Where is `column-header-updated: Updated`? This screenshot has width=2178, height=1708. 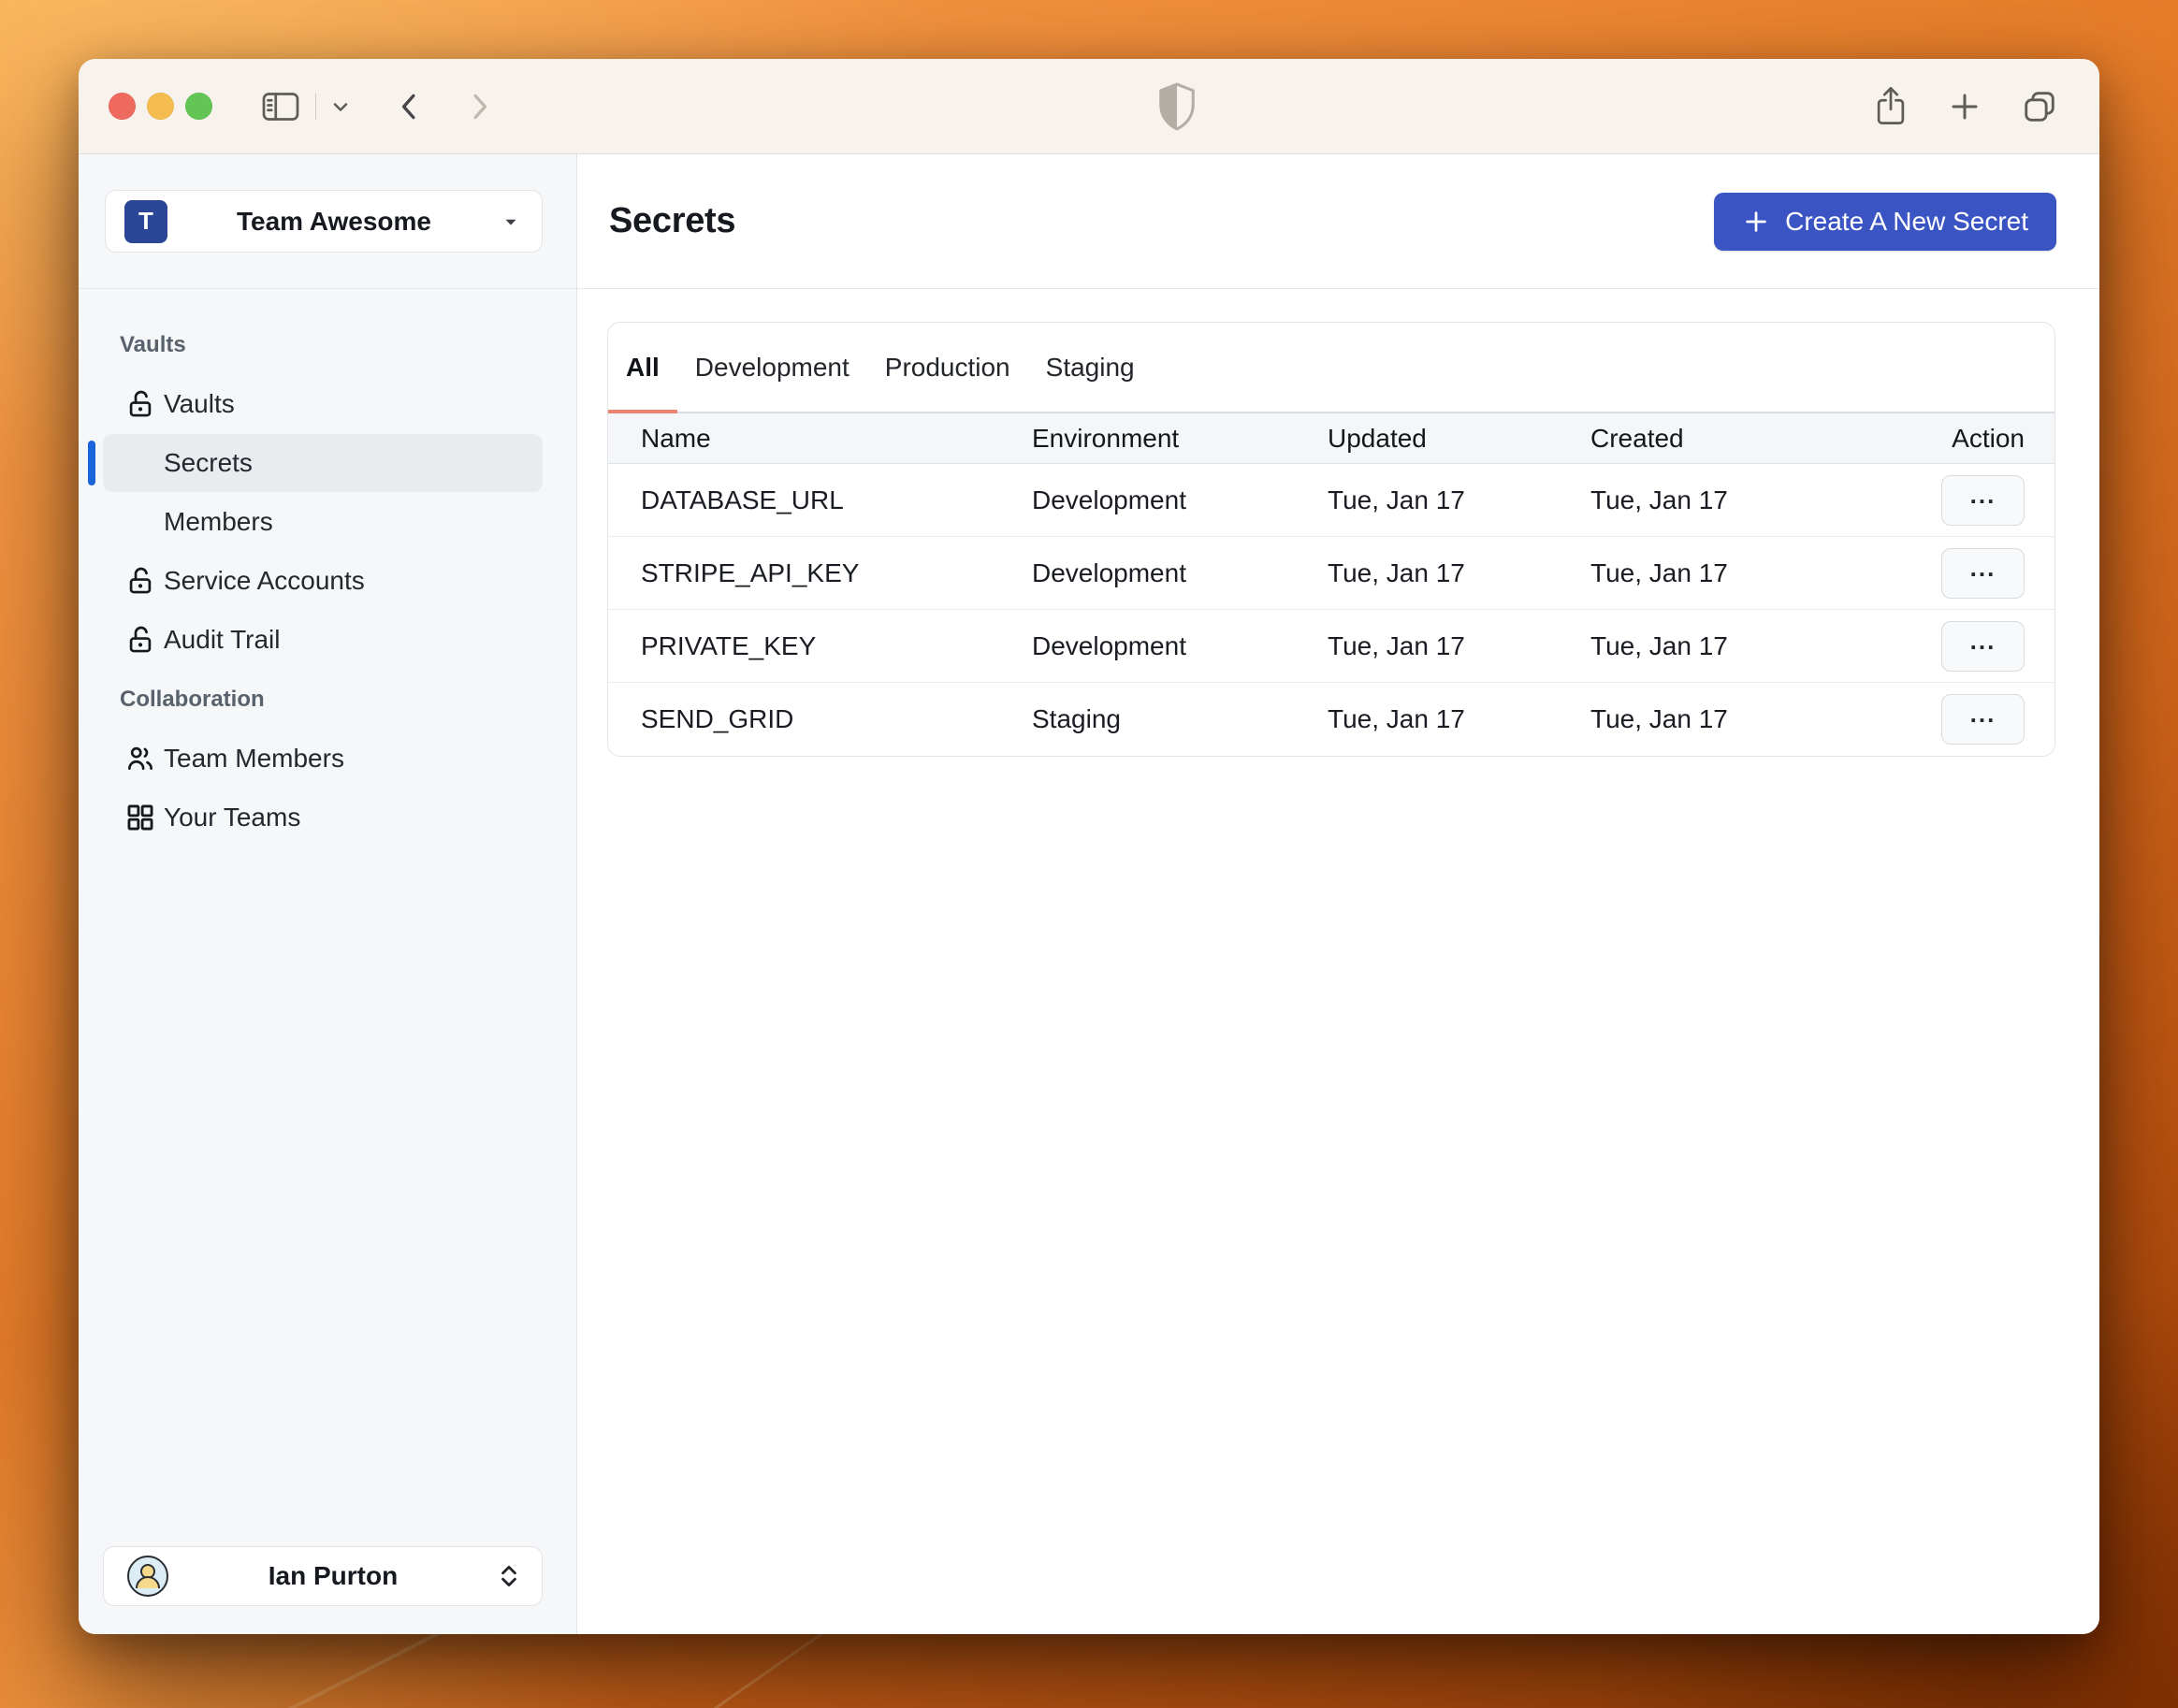
column-header-updated: Updated is located at coordinates (1377, 438).